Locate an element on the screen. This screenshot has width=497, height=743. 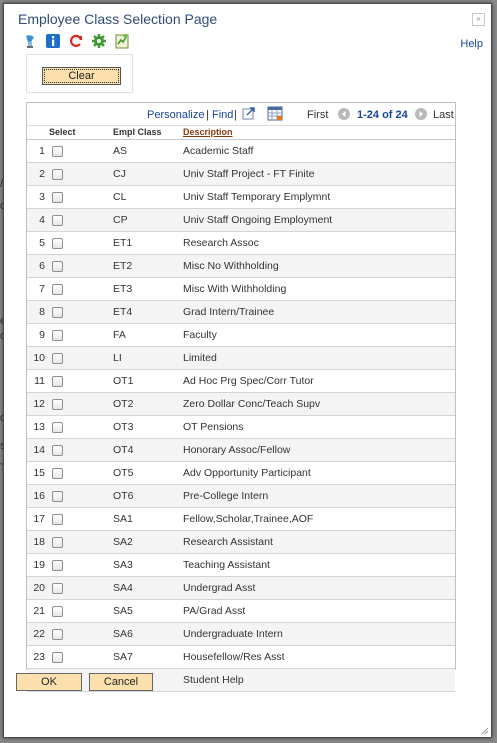
table-row: 6 ET2 Misc No Withholding is located at coordinates (241, 266).